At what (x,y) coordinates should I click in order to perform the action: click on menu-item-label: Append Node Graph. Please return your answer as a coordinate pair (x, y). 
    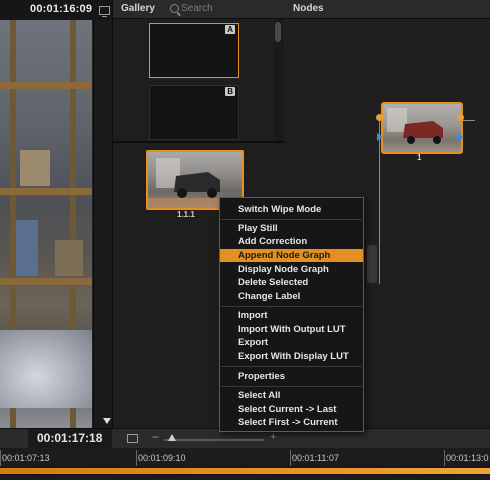
    Looking at the image, I should click on (284, 255).